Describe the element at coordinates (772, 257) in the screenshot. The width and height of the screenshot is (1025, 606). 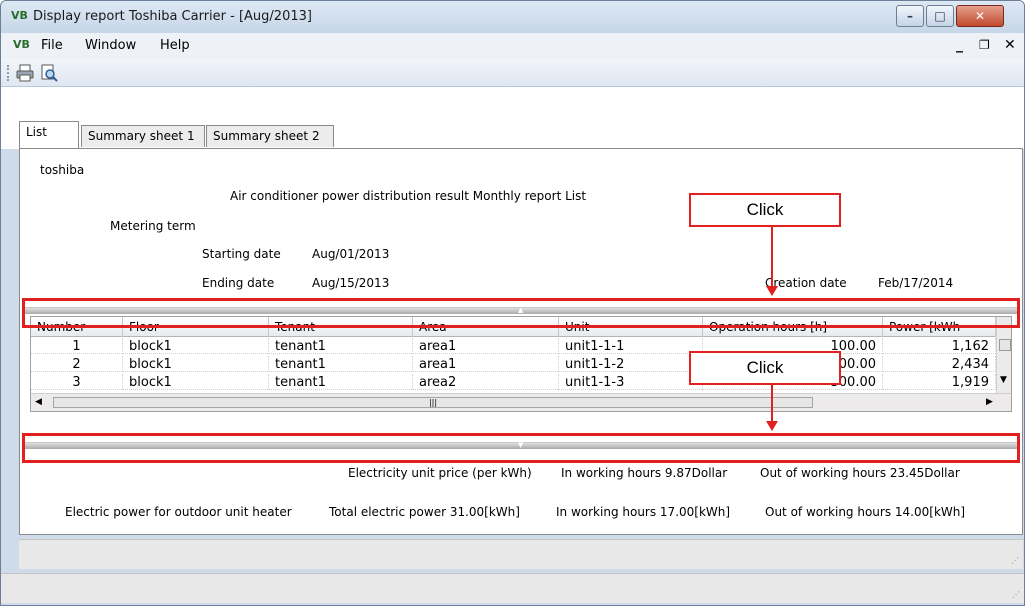
I see `callout-arrow-top` at that location.